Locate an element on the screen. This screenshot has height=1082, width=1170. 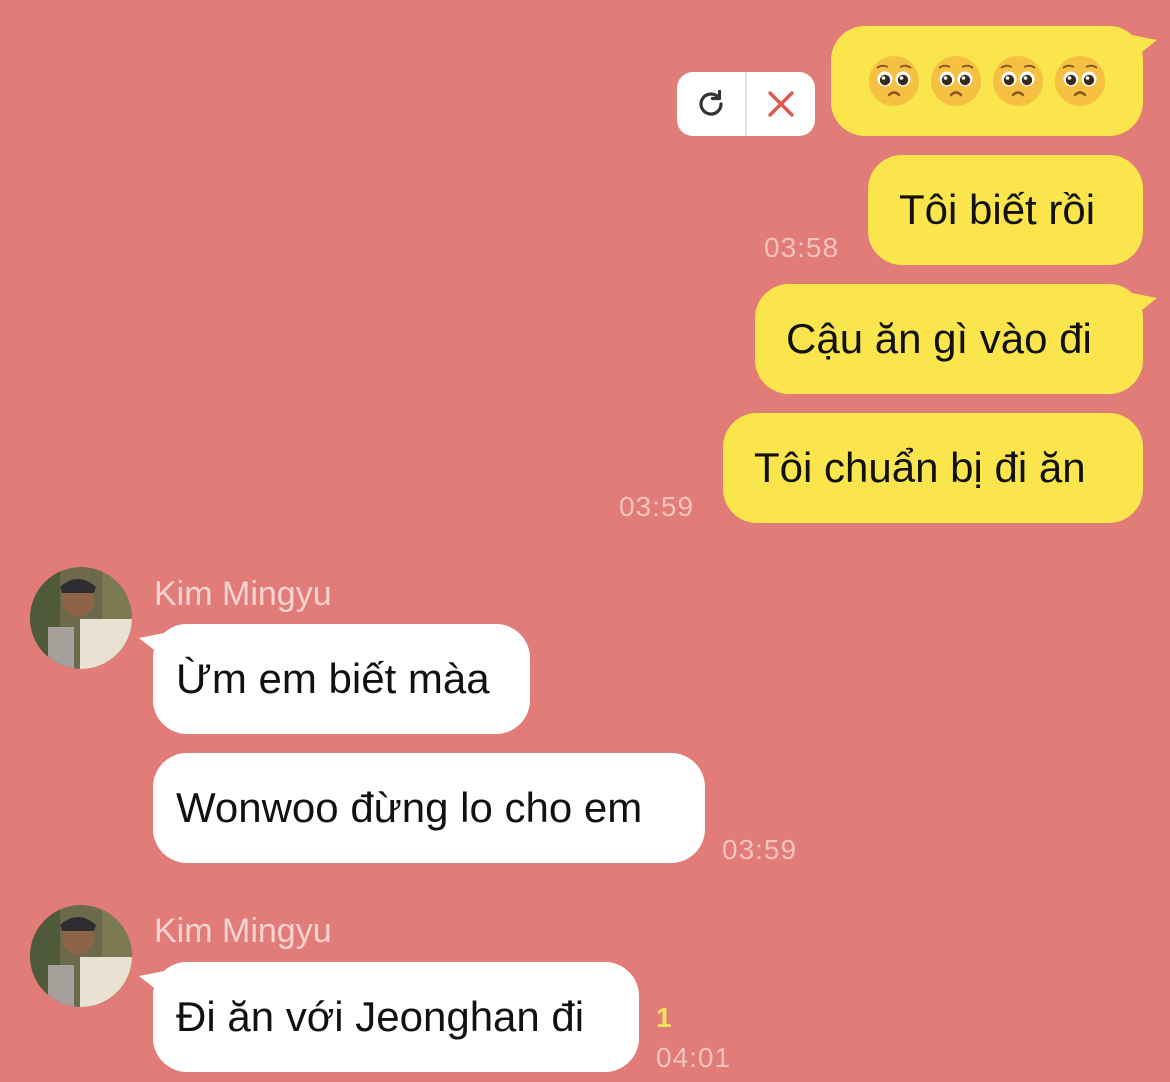
close-icon is located at coordinates (781, 104).